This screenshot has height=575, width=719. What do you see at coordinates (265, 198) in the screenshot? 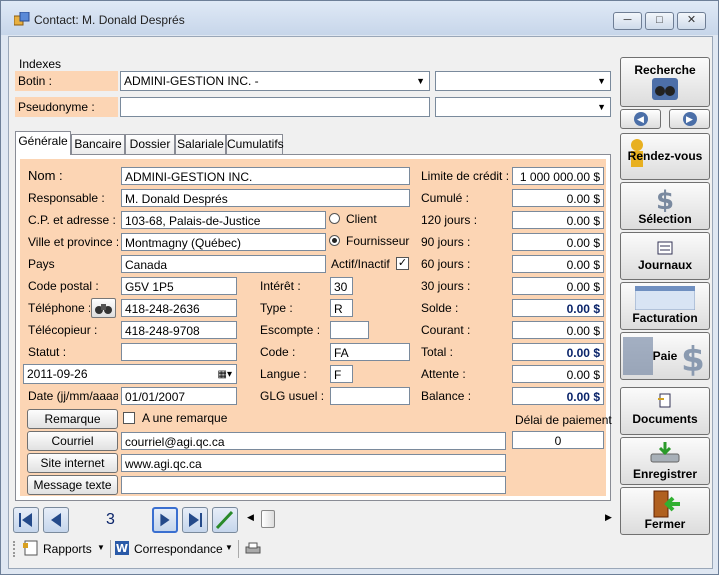
I see `responsable-input: M. Donald Després` at bounding box center [265, 198].